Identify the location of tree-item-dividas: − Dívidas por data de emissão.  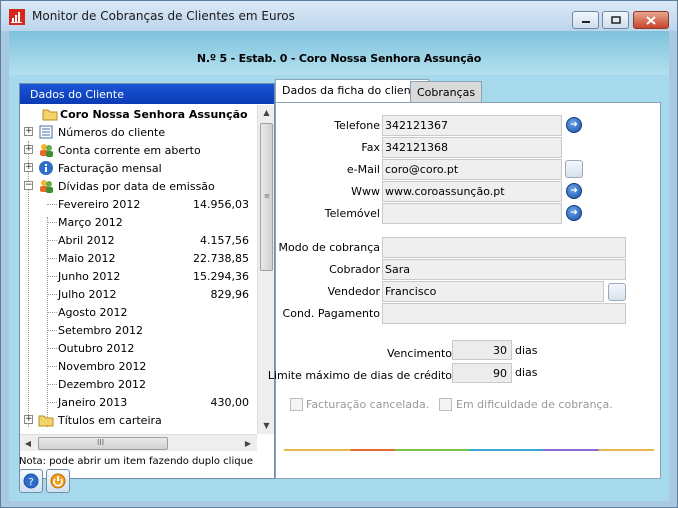
(139, 186).